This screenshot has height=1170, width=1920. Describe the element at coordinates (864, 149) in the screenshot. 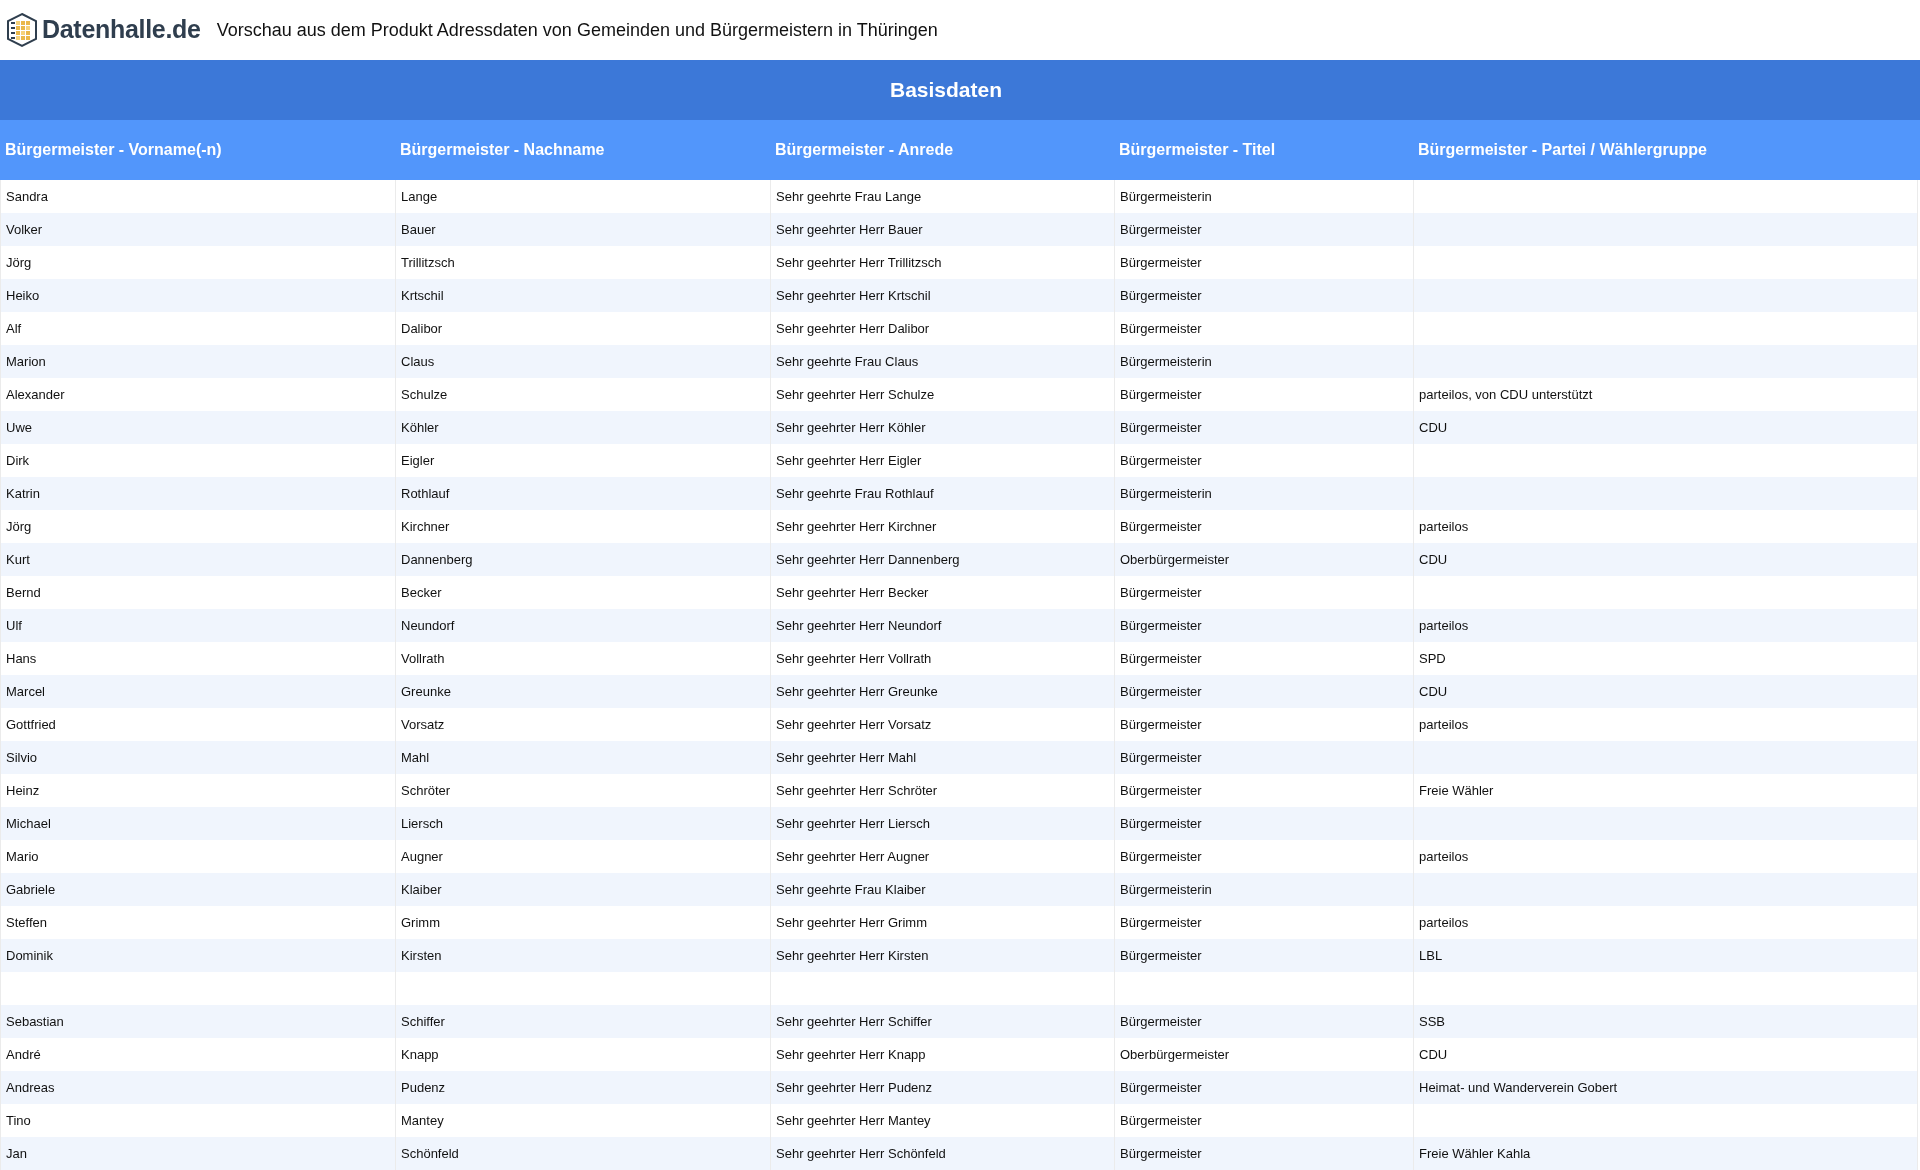

I see `column-header: Bürgermeister - Anrede` at that location.